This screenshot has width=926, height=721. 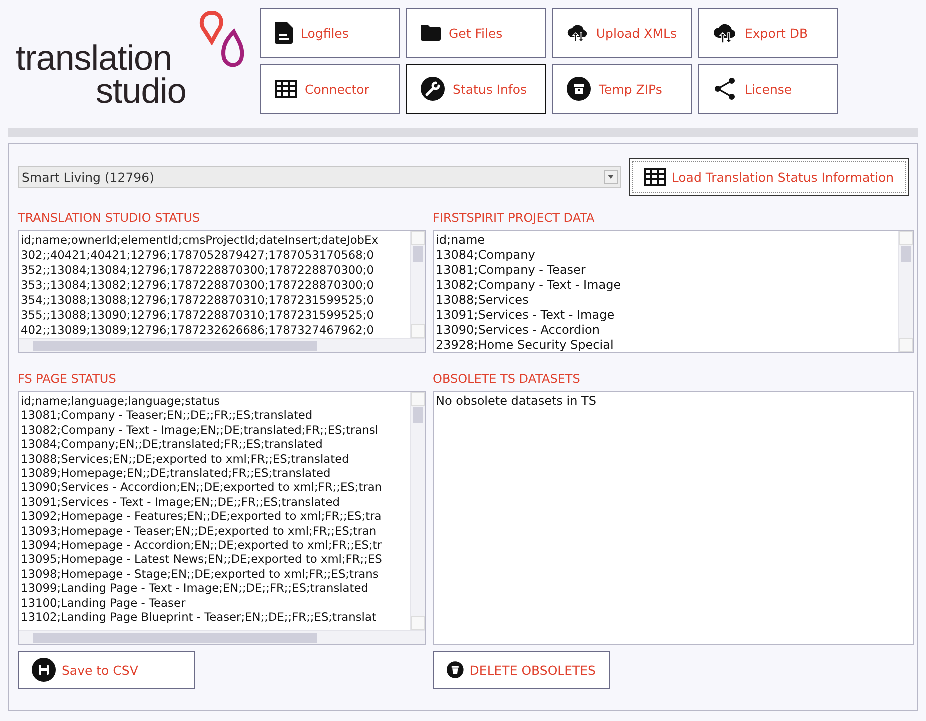 I want to click on cloud-upload-icon, so click(x=725, y=33).